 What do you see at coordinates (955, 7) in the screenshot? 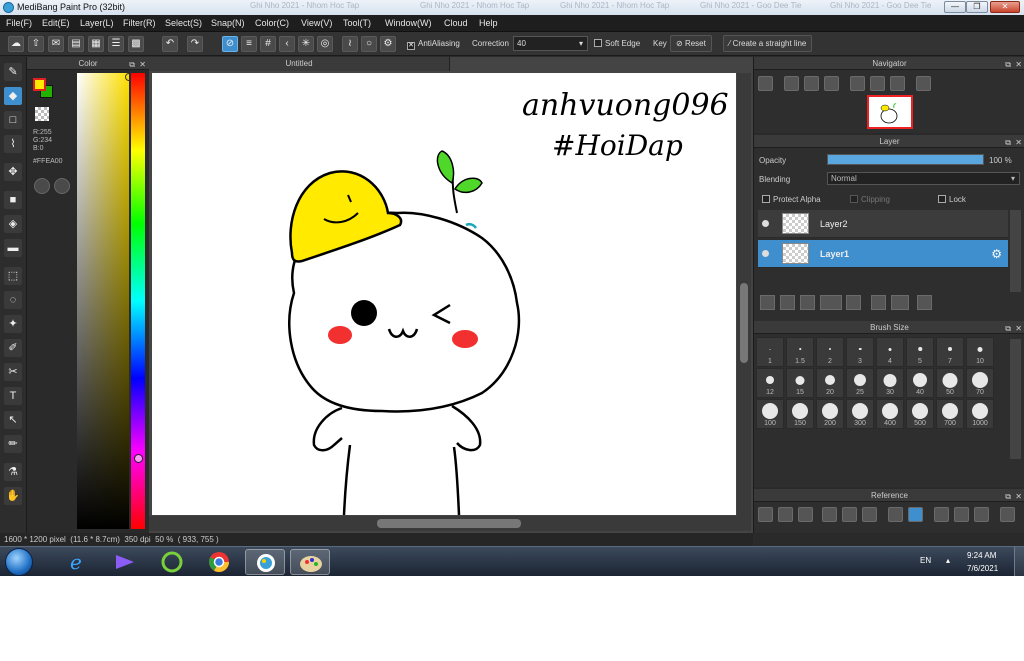
I see `minimize-button: —` at bounding box center [955, 7].